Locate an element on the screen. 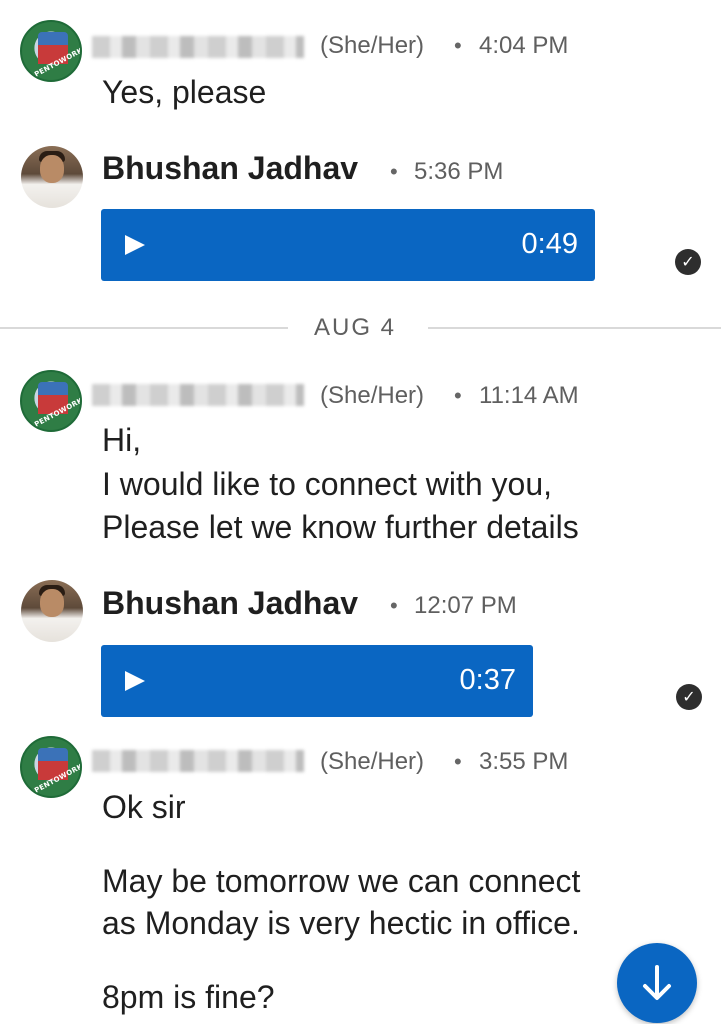  message-text: I would like to connect with you, is located at coordinates (327, 484).